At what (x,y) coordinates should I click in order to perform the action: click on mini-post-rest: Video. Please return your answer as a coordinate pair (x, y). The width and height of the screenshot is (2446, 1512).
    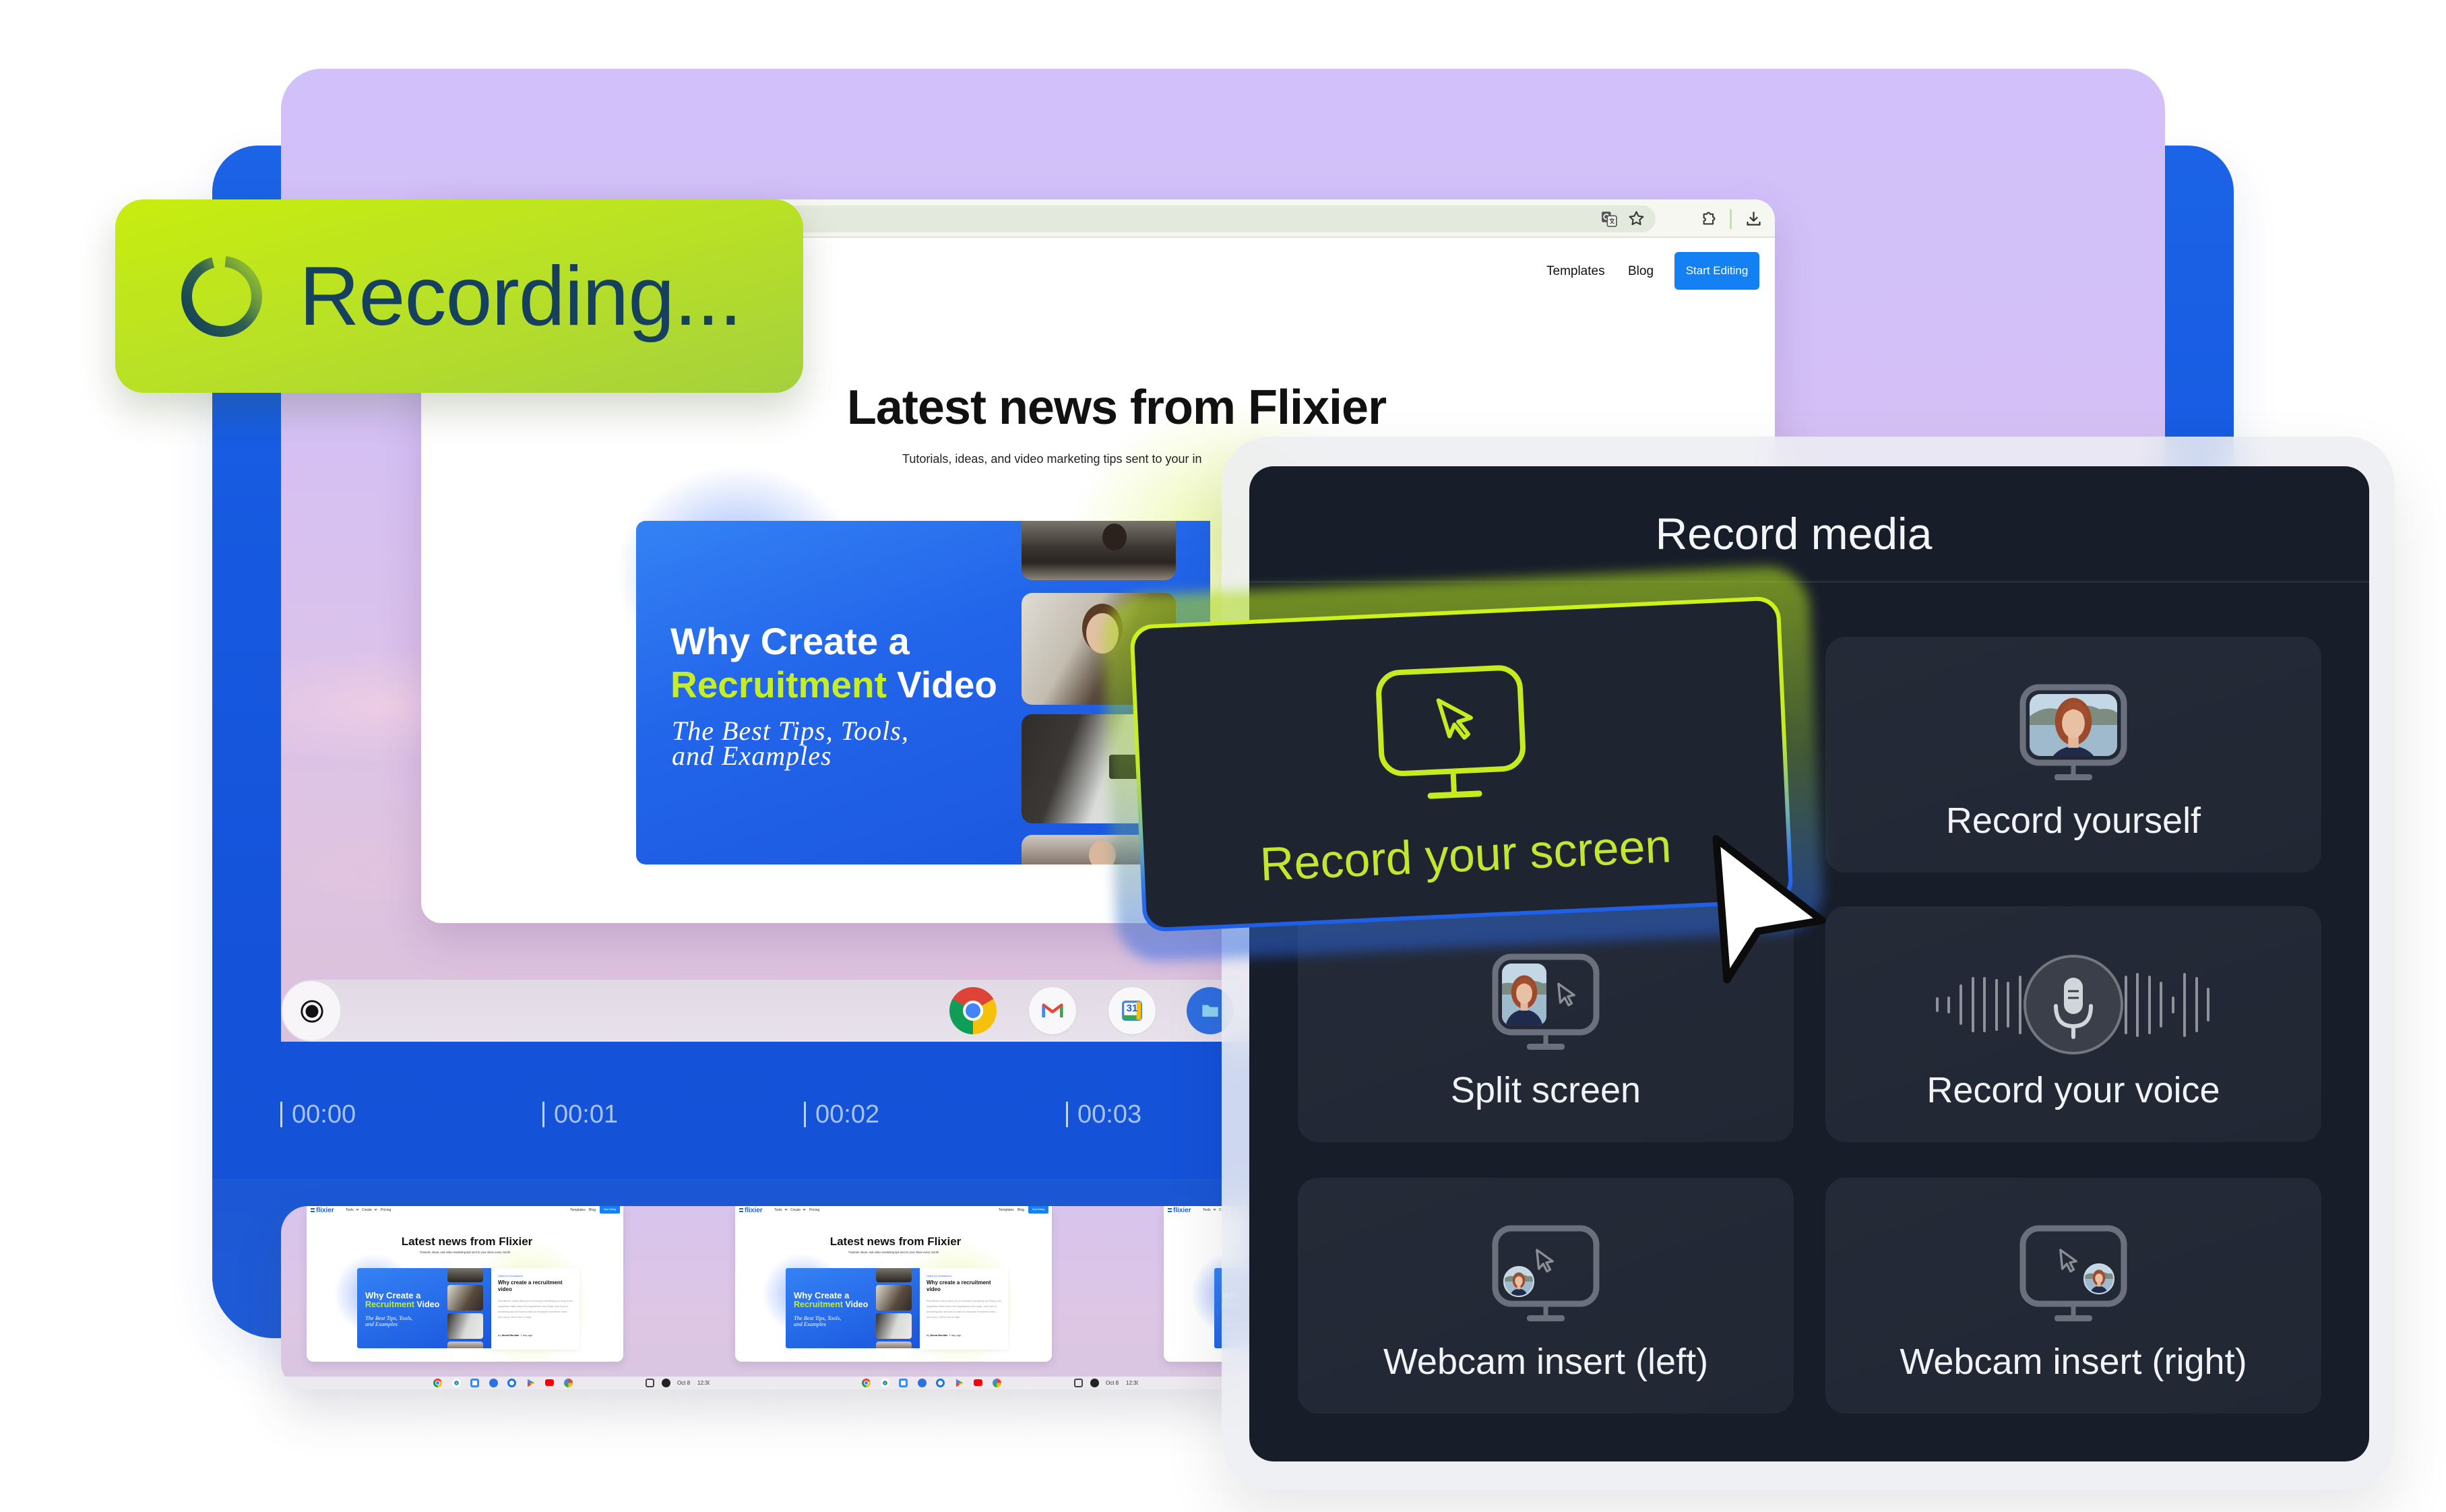
    Looking at the image, I should click on (855, 1304).